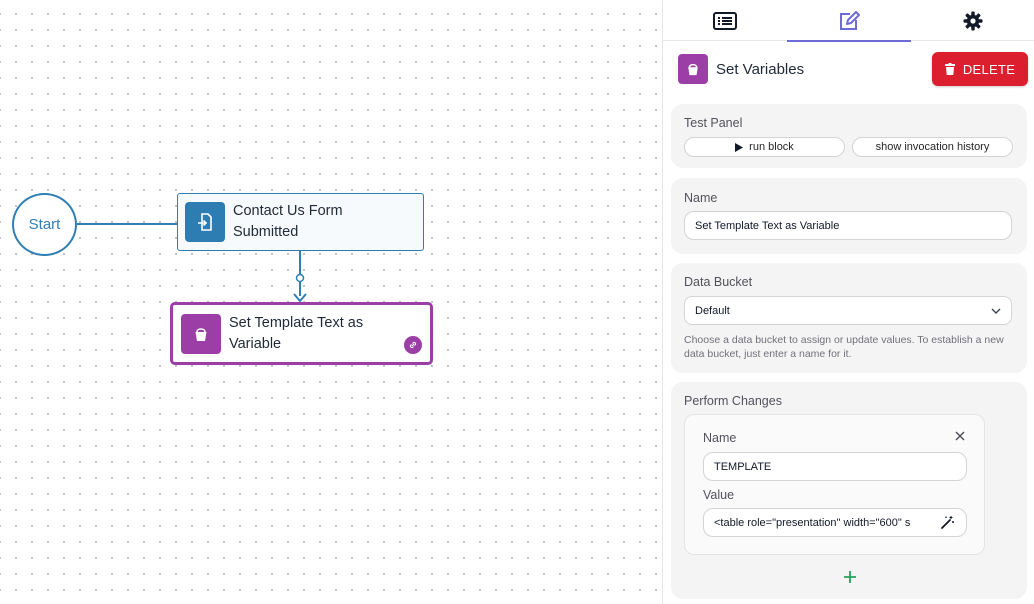  I want to click on delete-button: DELETE, so click(980, 69).